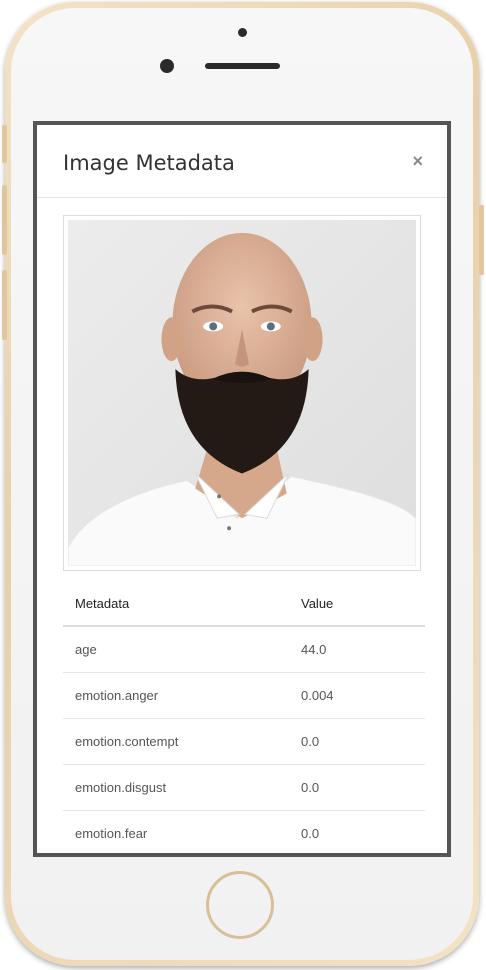  What do you see at coordinates (176, 649) in the screenshot?
I see `row-key: age` at bounding box center [176, 649].